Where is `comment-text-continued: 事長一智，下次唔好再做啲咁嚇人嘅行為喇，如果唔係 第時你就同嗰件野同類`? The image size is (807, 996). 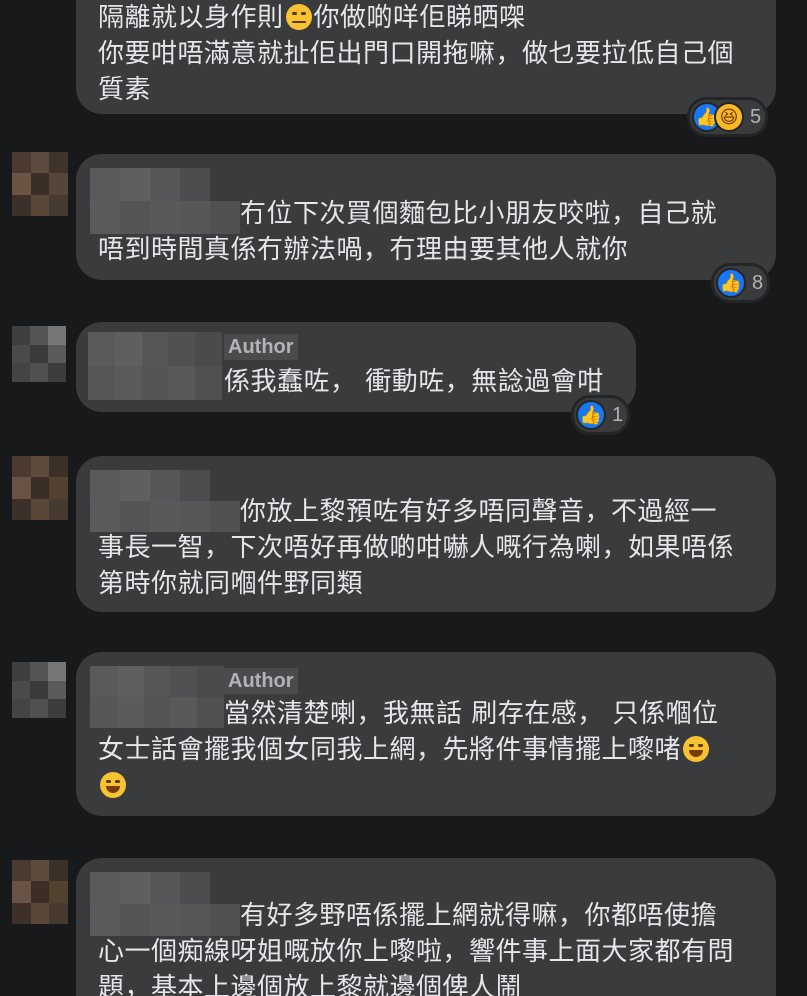
comment-text-continued: 事長一智，下次唔好再做啲咁嚇人嘅行為喇，如果唔係 第時你就同嗰件野同類 is located at coordinates (416, 566).